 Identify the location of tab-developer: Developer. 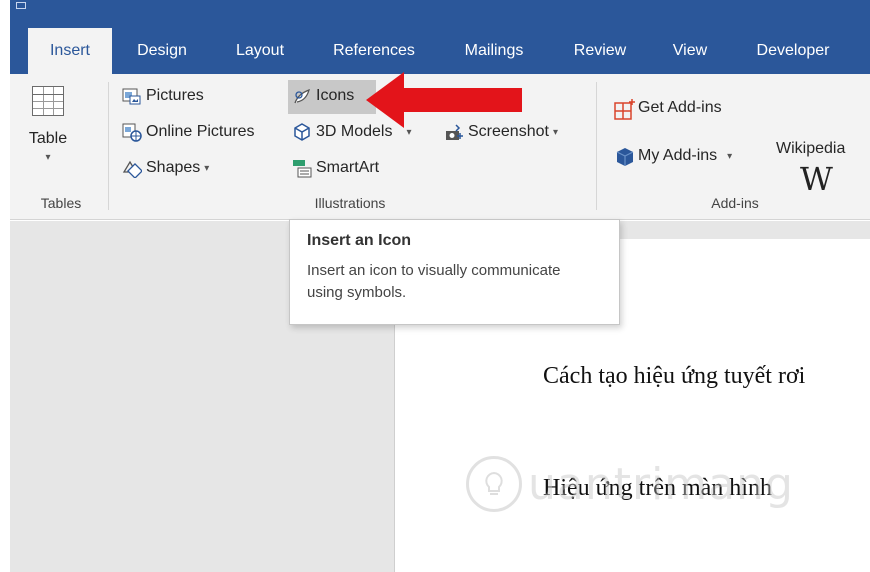
(793, 51).